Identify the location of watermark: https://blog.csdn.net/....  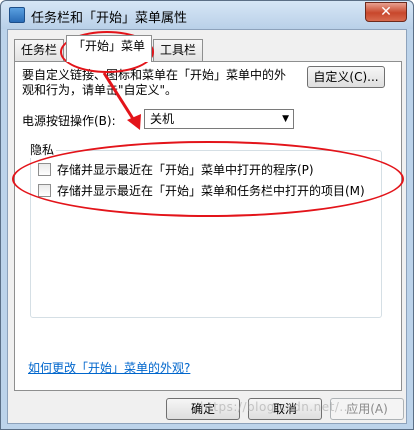
(276, 407).